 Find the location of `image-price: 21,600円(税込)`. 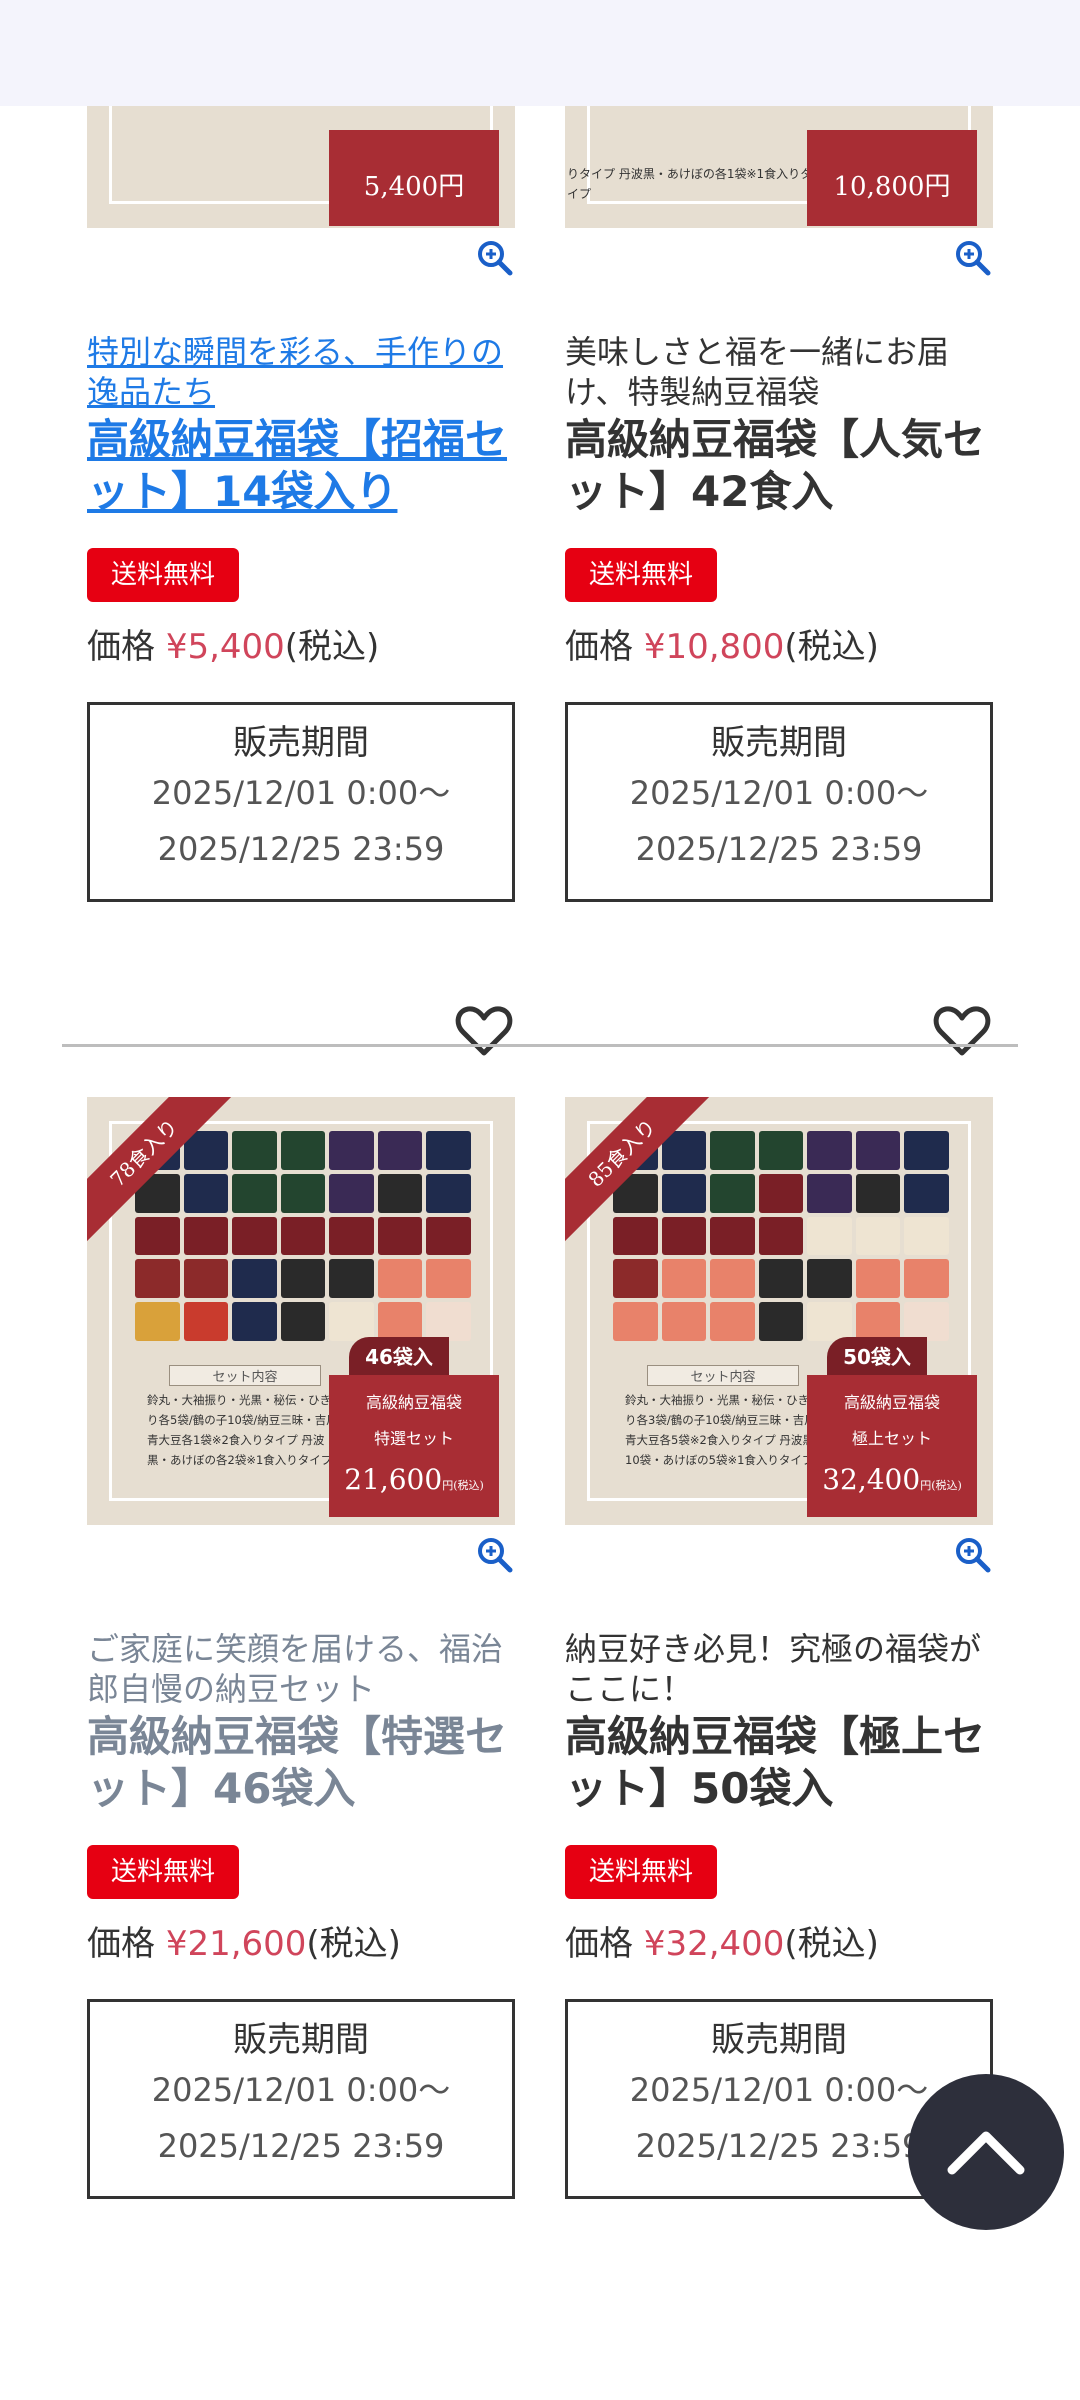

image-price: 21,600円(税込) is located at coordinates (414, 1479).